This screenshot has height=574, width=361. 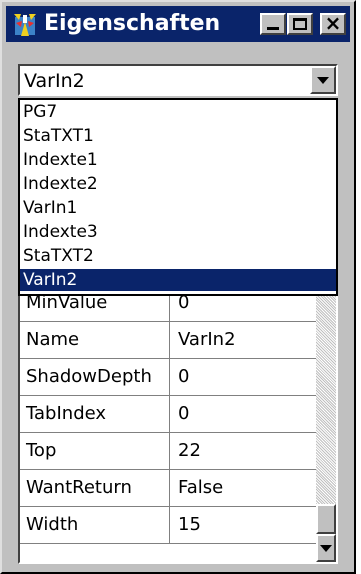 What do you see at coordinates (95, 377) in the screenshot?
I see `property-name: ShadowDepth` at bounding box center [95, 377].